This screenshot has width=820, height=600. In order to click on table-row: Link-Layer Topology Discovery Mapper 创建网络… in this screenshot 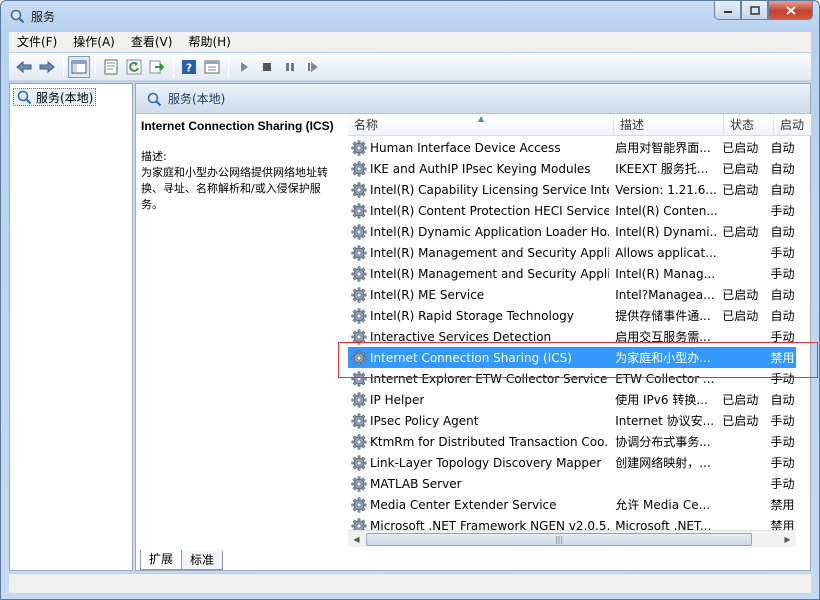, I will do `click(572, 462)`.